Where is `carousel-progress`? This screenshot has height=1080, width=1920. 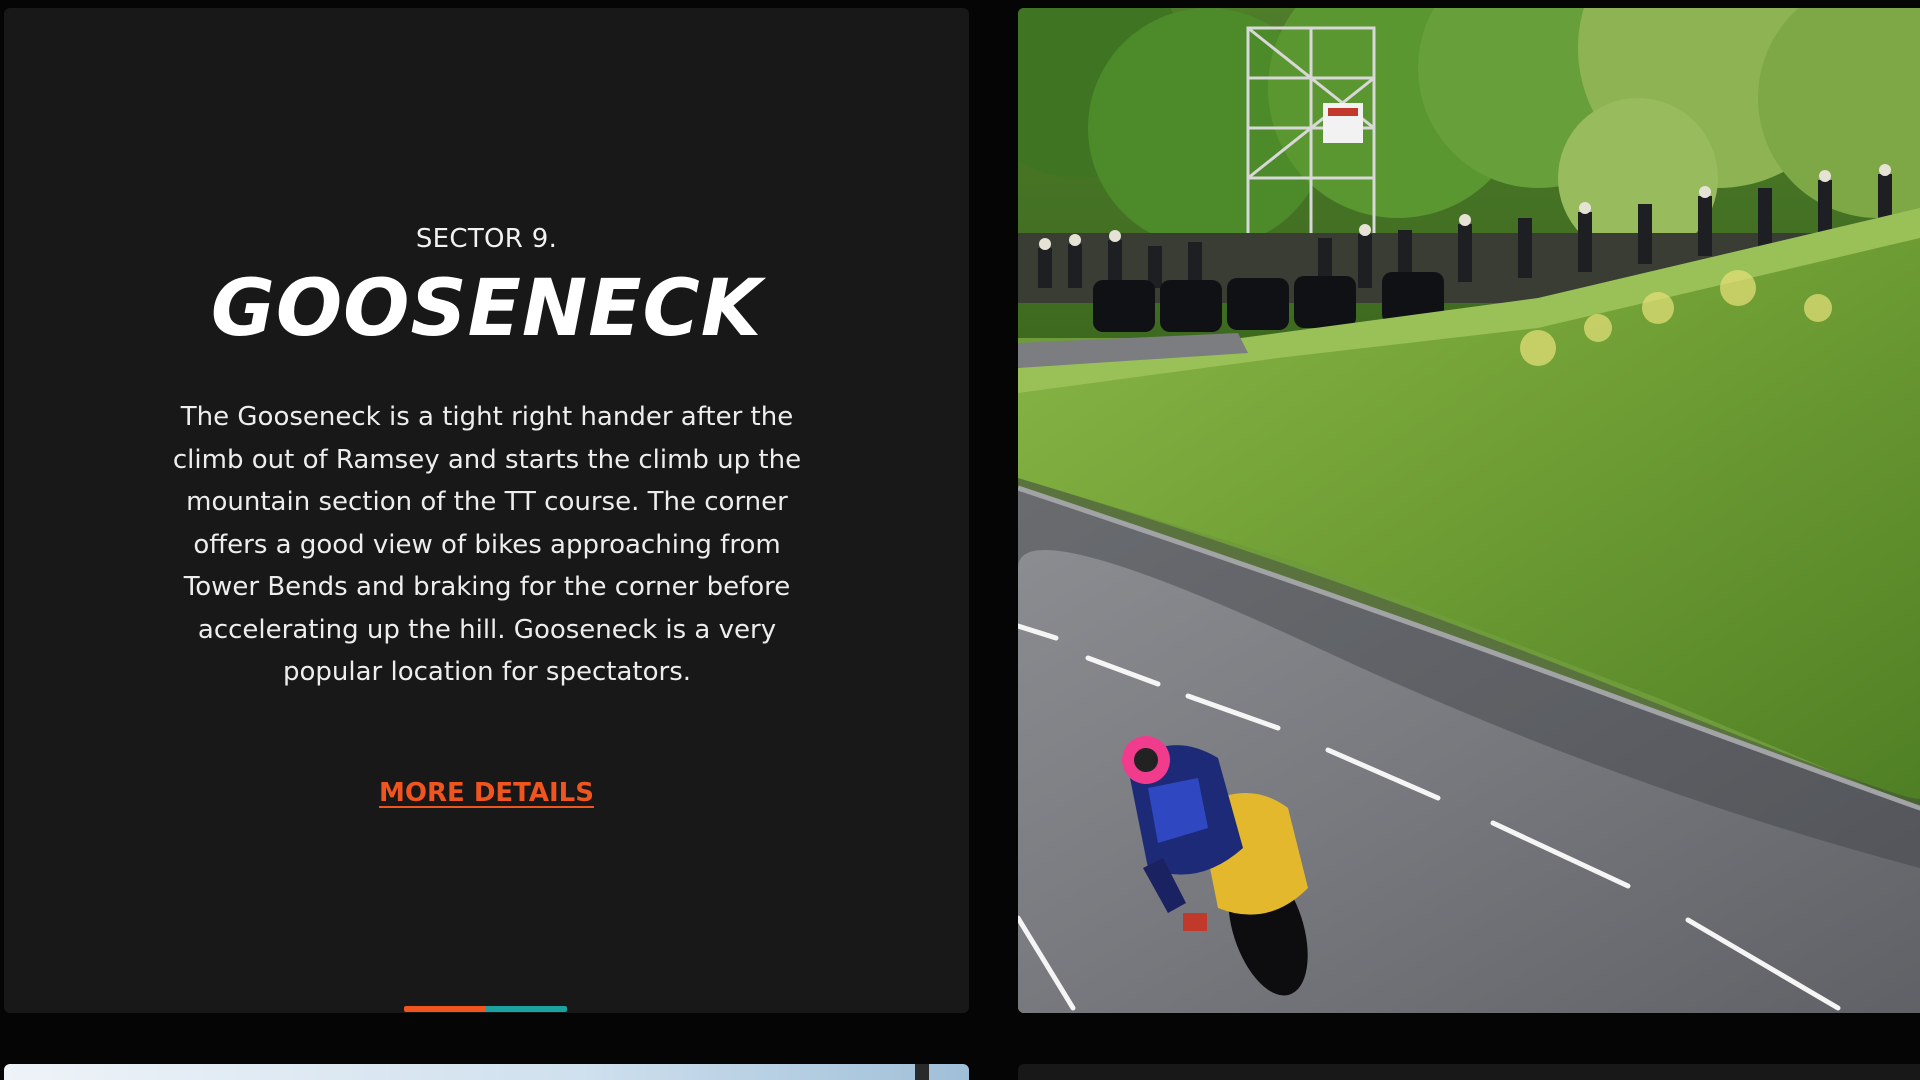 carousel-progress is located at coordinates (485, 1009).